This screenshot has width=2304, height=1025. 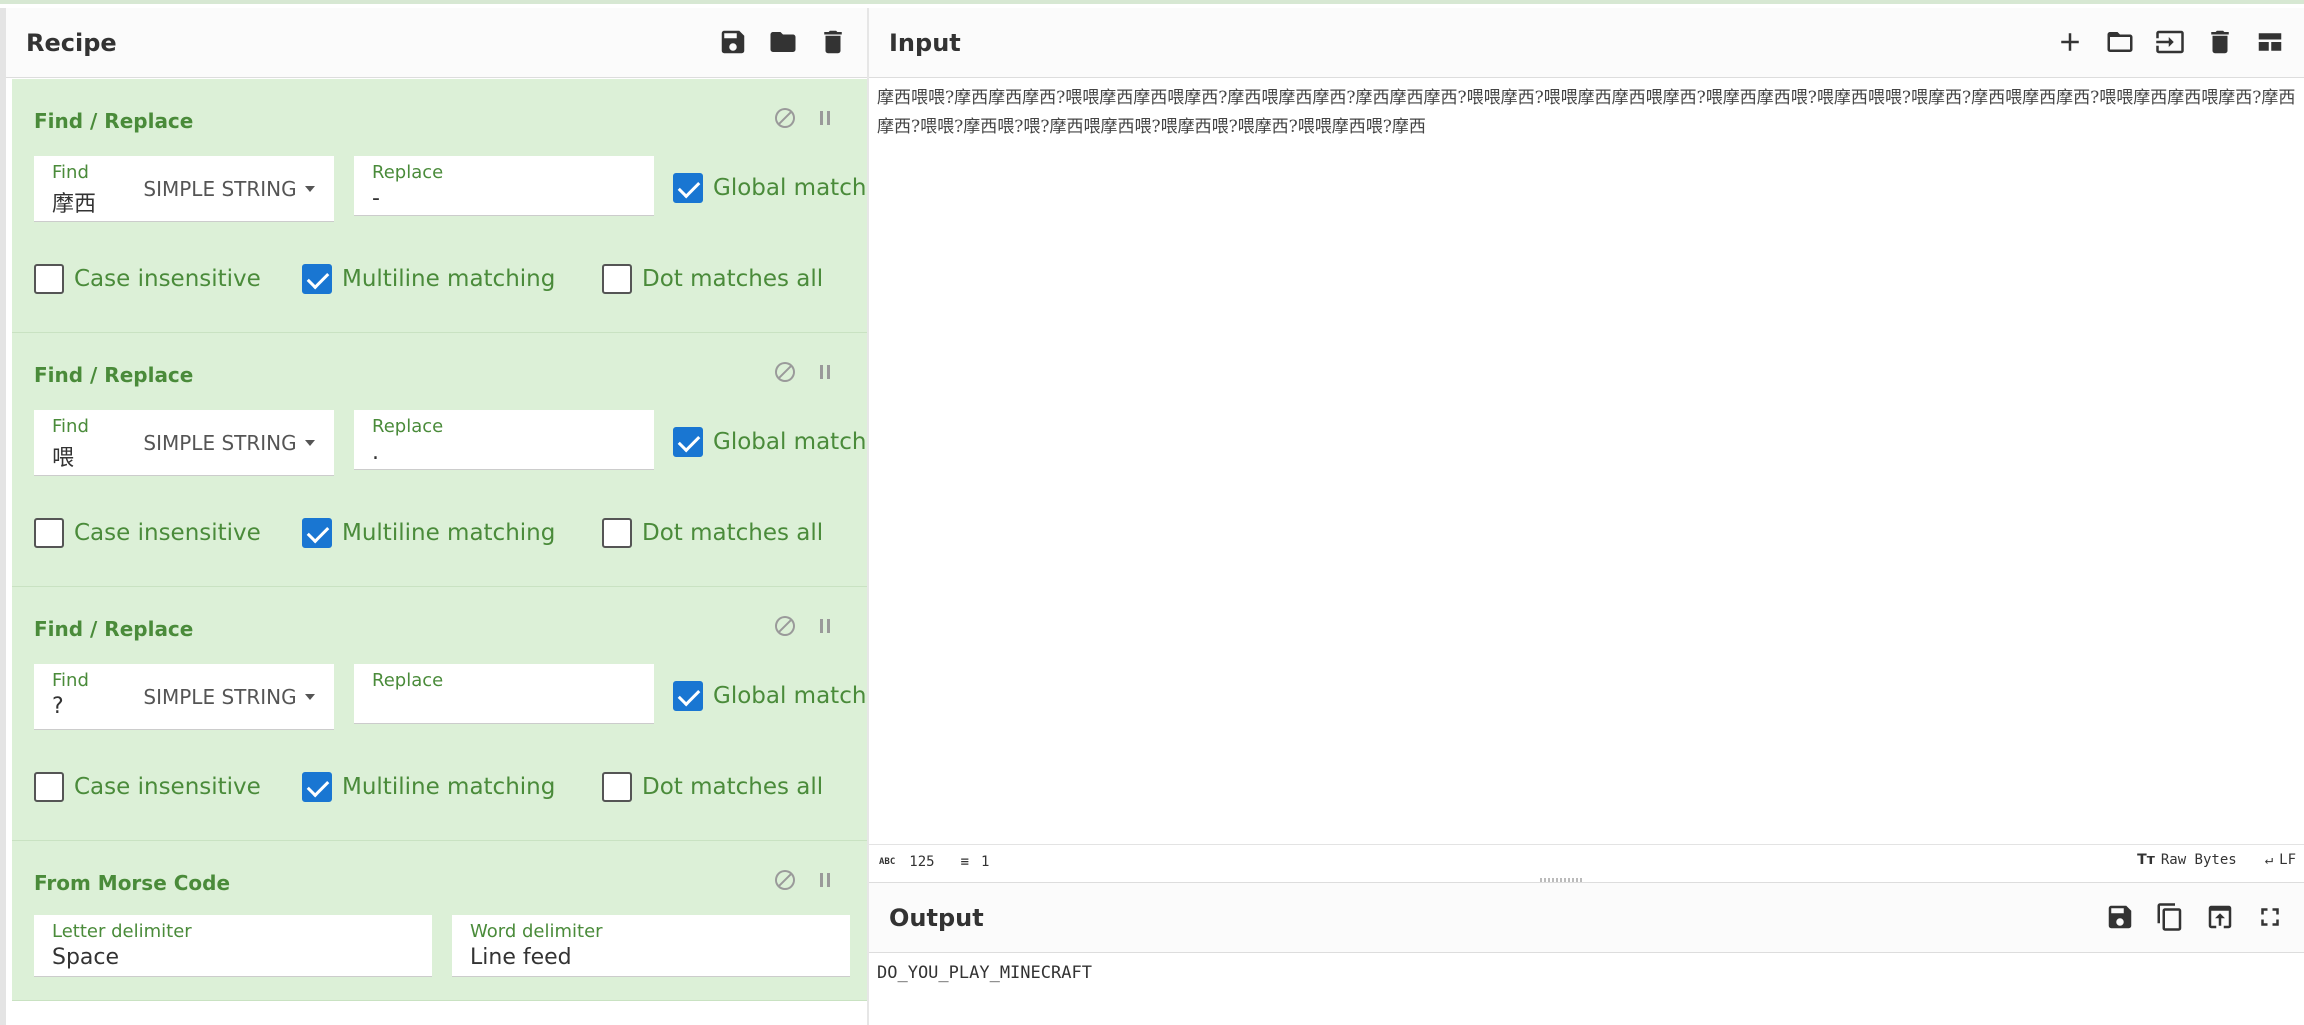 I want to click on find-field: Find ?, so click(x=82, y=697).